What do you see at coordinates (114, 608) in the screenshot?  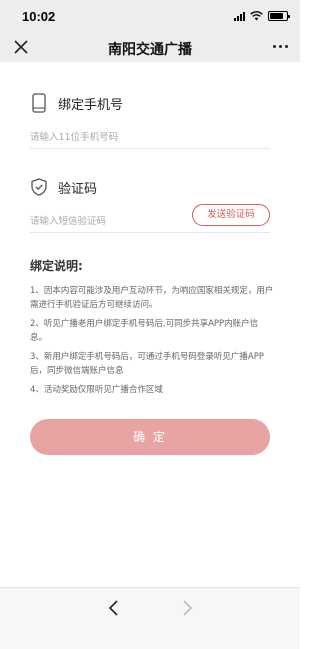 I see `back-arrow-icon` at bounding box center [114, 608].